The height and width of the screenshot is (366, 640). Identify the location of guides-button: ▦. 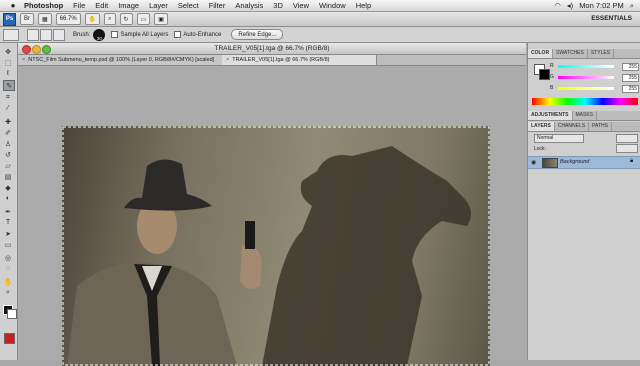
(45, 19).